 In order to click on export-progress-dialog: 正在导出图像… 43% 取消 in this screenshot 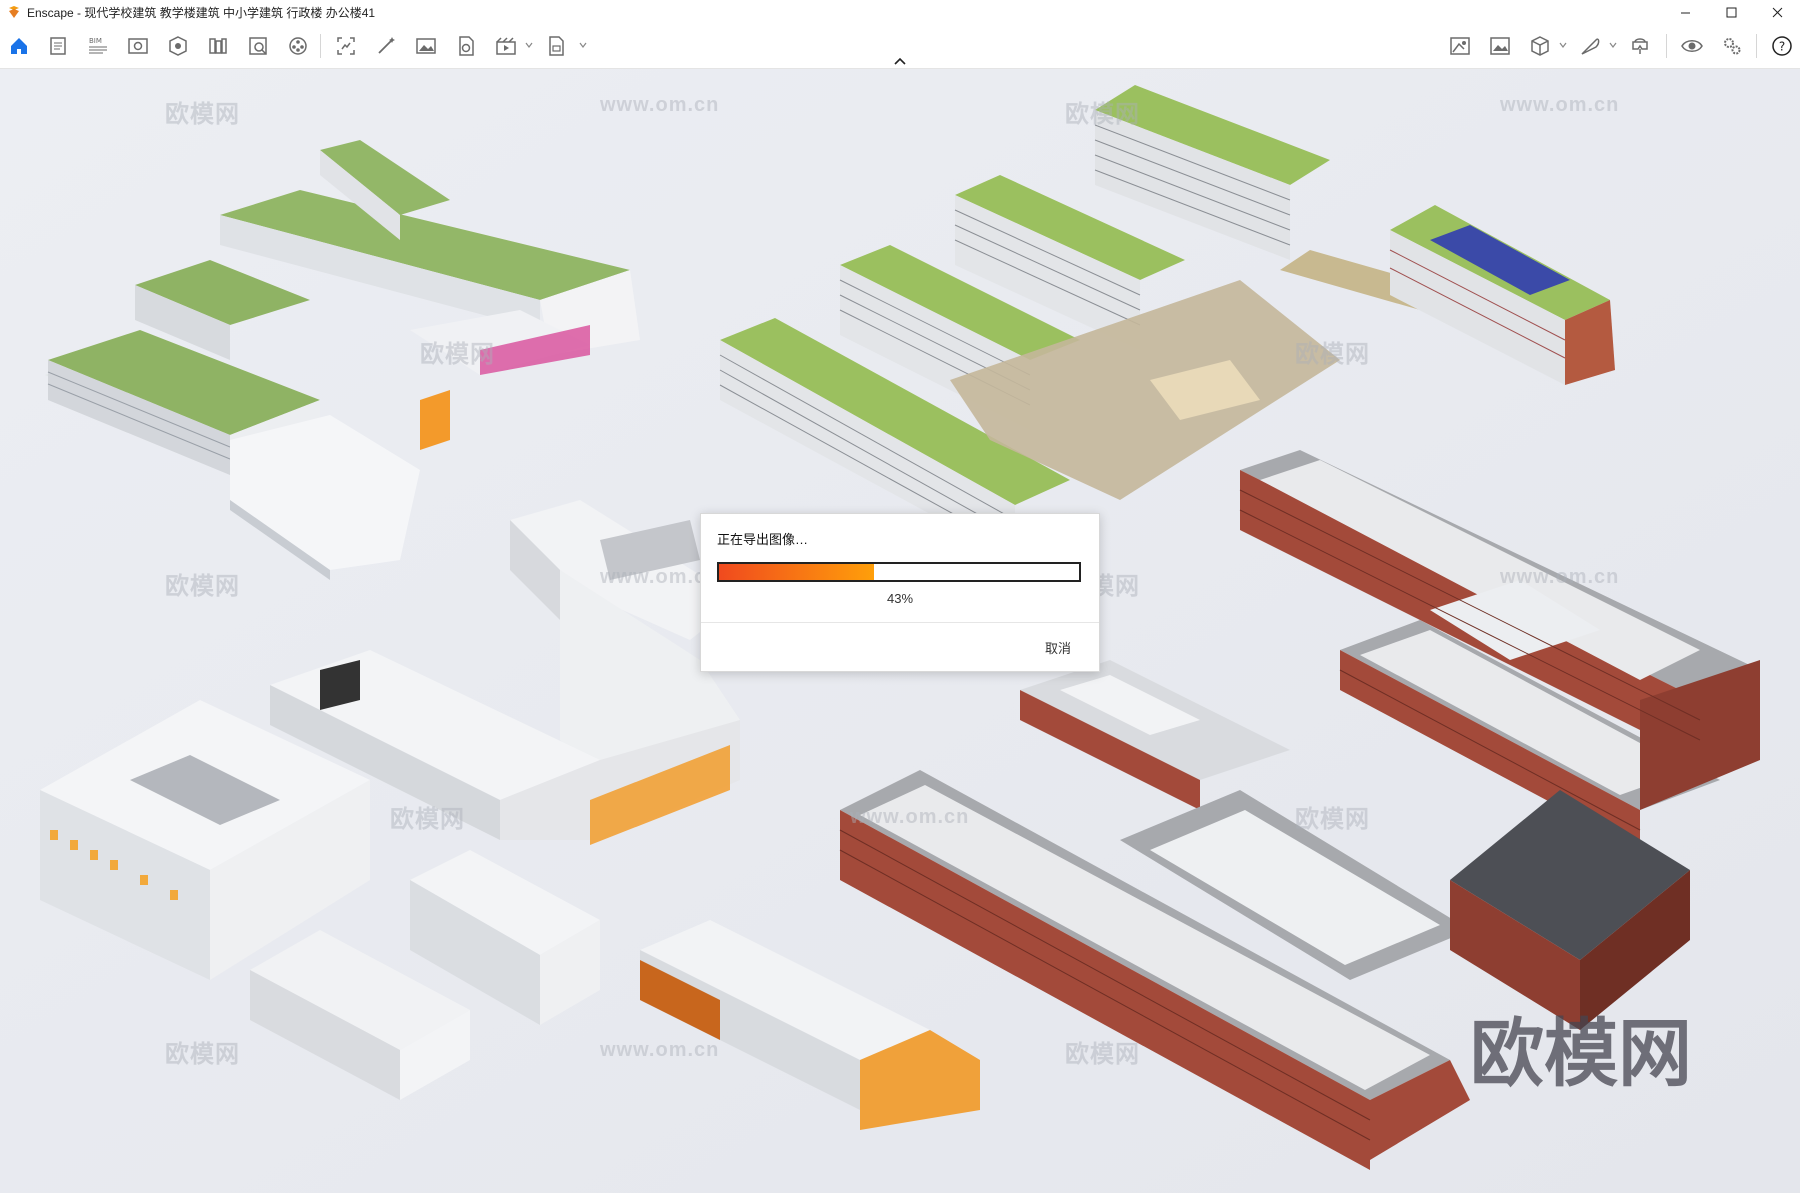, I will do `click(900, 592)`.